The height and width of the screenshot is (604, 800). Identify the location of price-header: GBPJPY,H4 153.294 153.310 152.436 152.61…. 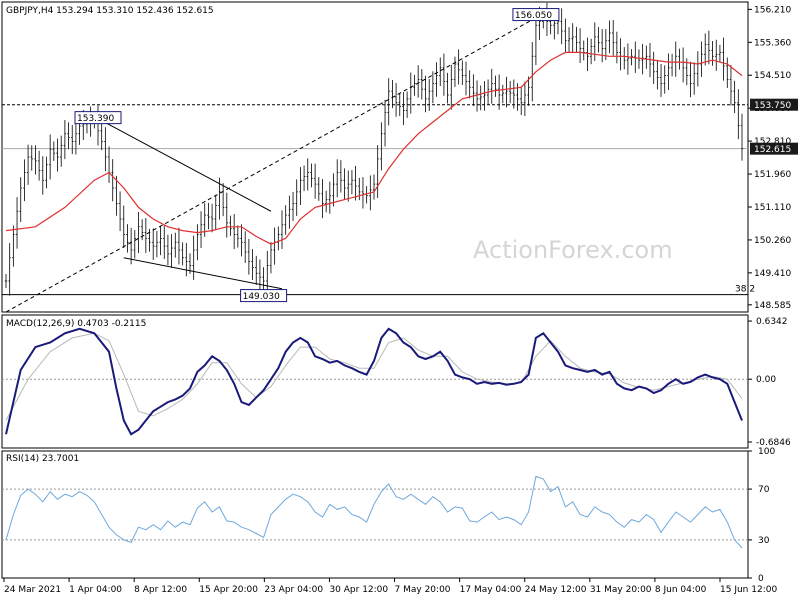
(110, 11).